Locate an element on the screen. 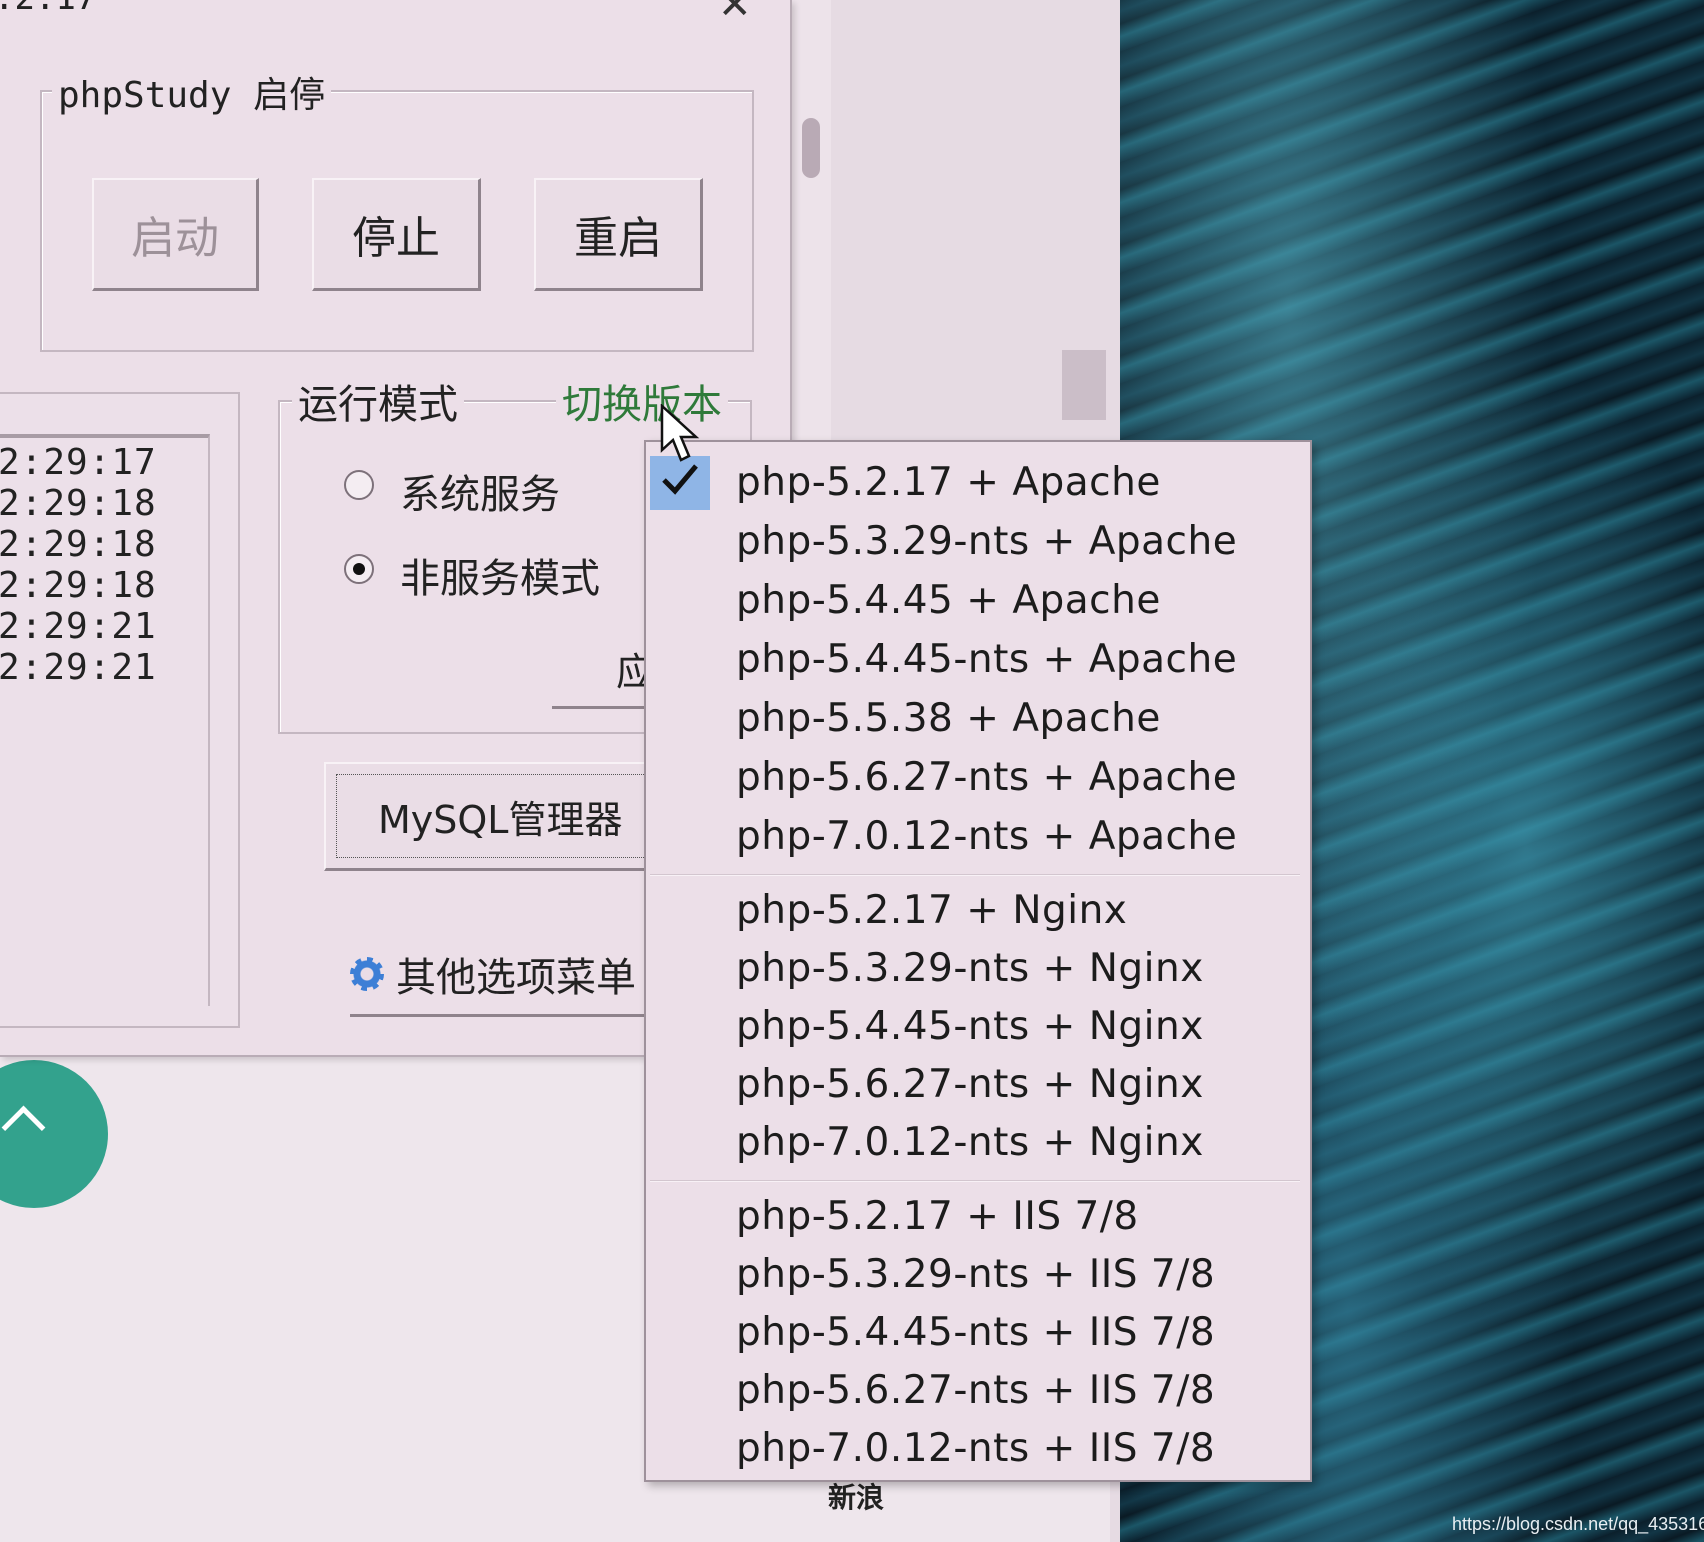 The height and width of the screenshot is (1542, 1704). page-scrollbar-thumb is located at coordinates (1084, 385).